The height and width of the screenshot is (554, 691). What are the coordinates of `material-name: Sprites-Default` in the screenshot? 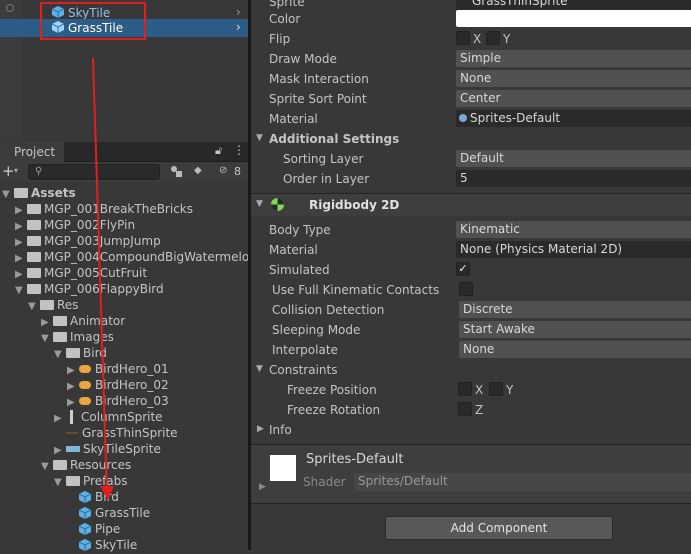 It's located at (355, 459).